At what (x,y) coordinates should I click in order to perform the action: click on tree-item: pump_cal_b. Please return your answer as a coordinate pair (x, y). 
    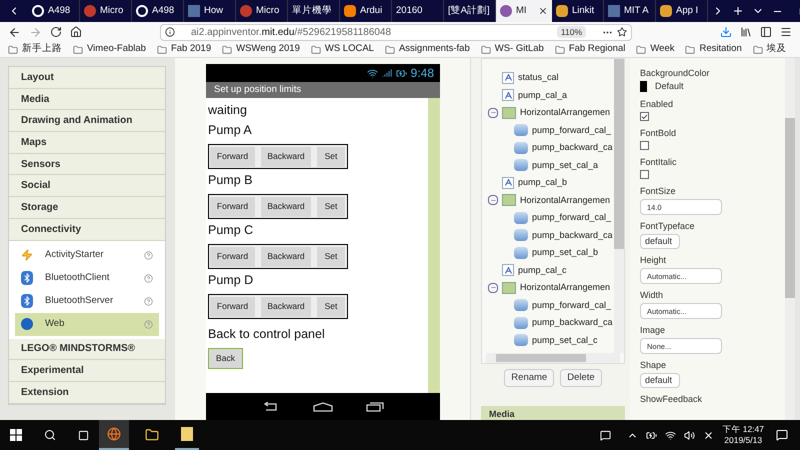
    Looking at the image, I should click on (543, 183).